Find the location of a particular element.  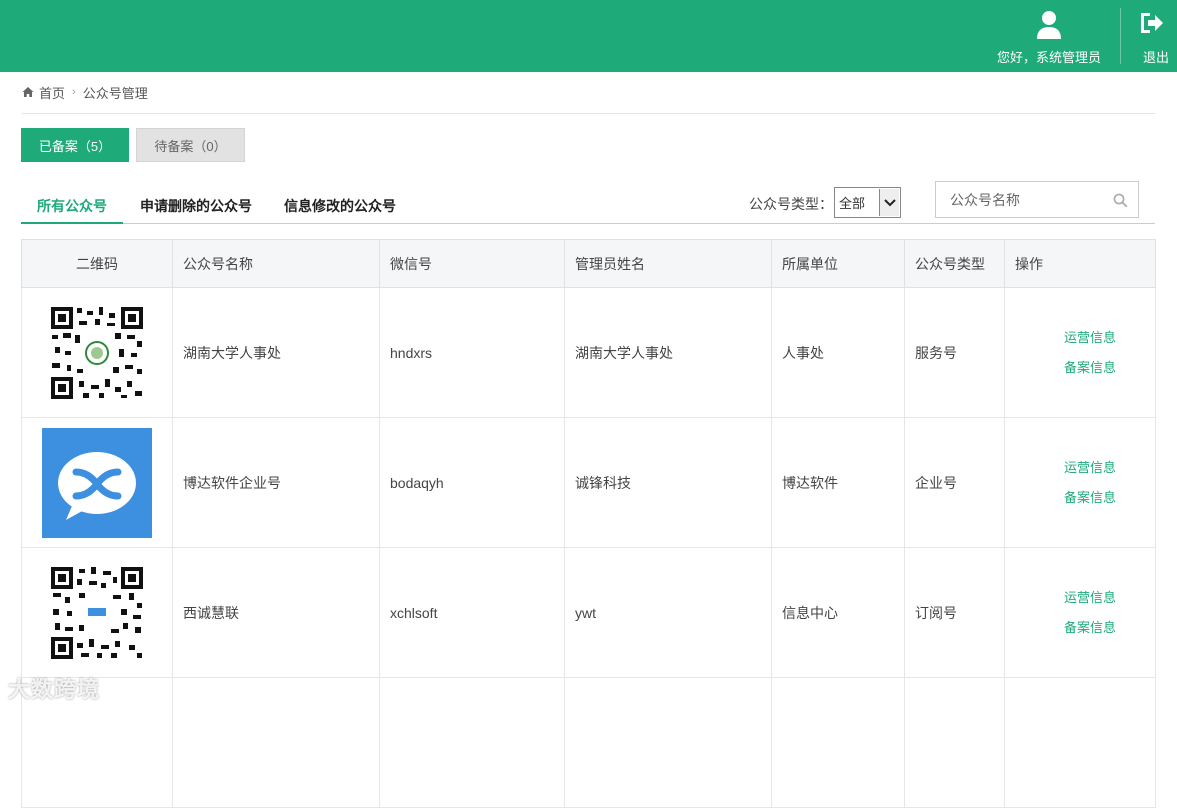

app-logo-image is located at coordinates (97, 482).